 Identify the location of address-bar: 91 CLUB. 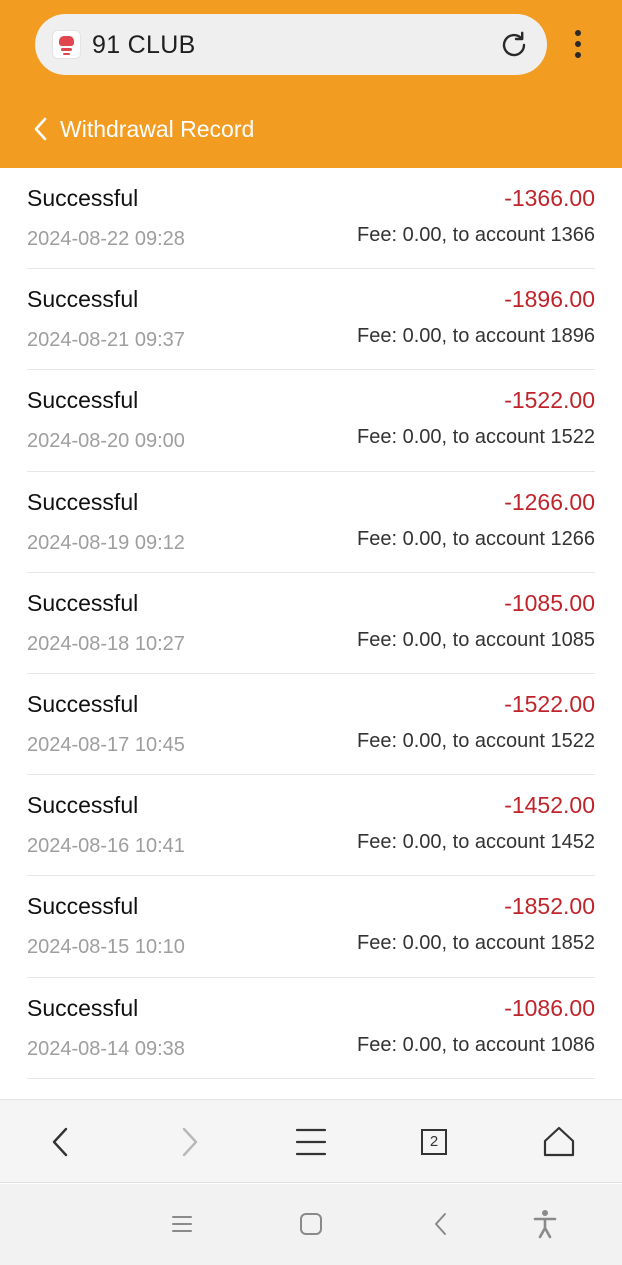
(291, 44).